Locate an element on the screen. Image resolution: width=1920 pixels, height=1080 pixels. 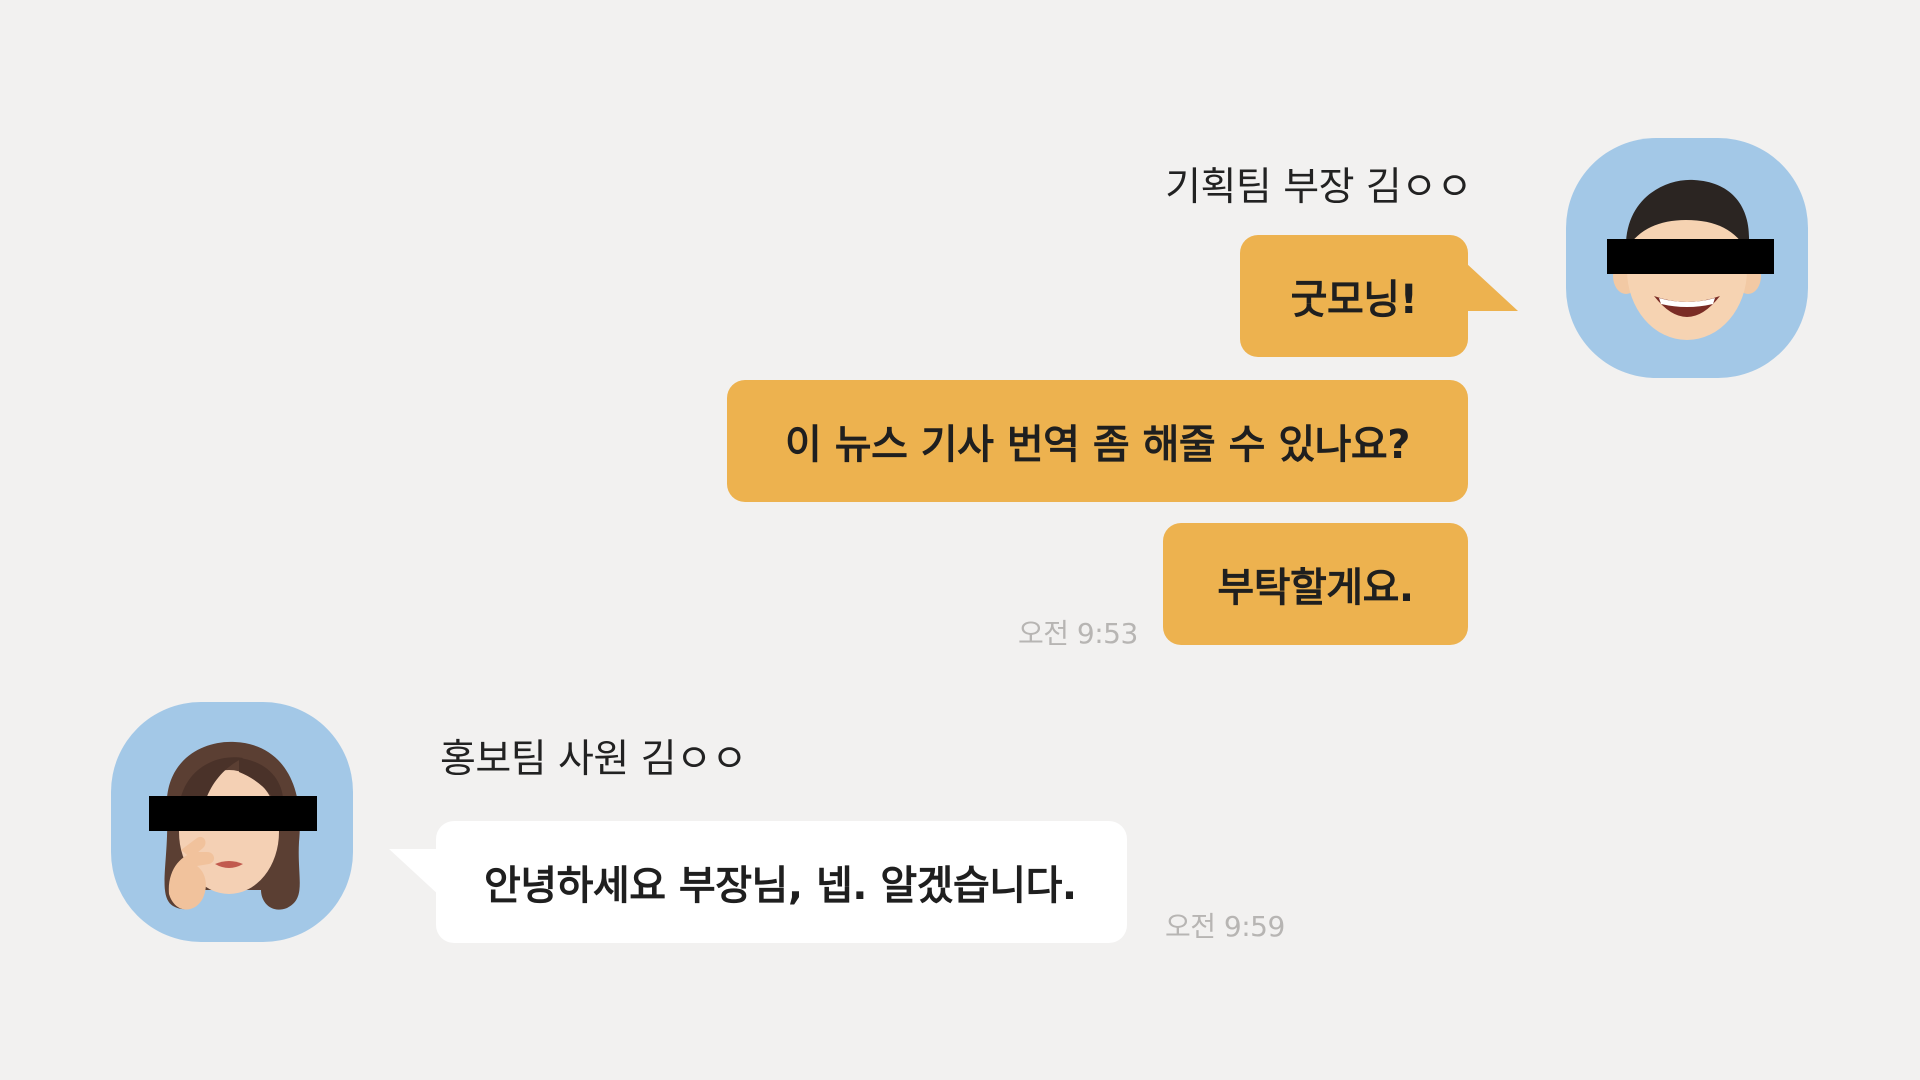
receiver-name: 홍보팀 사원 김ㅇㅇ is located at coordinates (593, 759).